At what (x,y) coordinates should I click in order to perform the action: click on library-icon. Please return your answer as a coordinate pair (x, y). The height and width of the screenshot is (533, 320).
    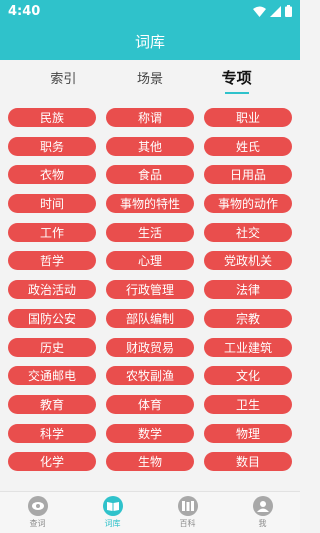
    Looking at the image, I should click on (187, 506).